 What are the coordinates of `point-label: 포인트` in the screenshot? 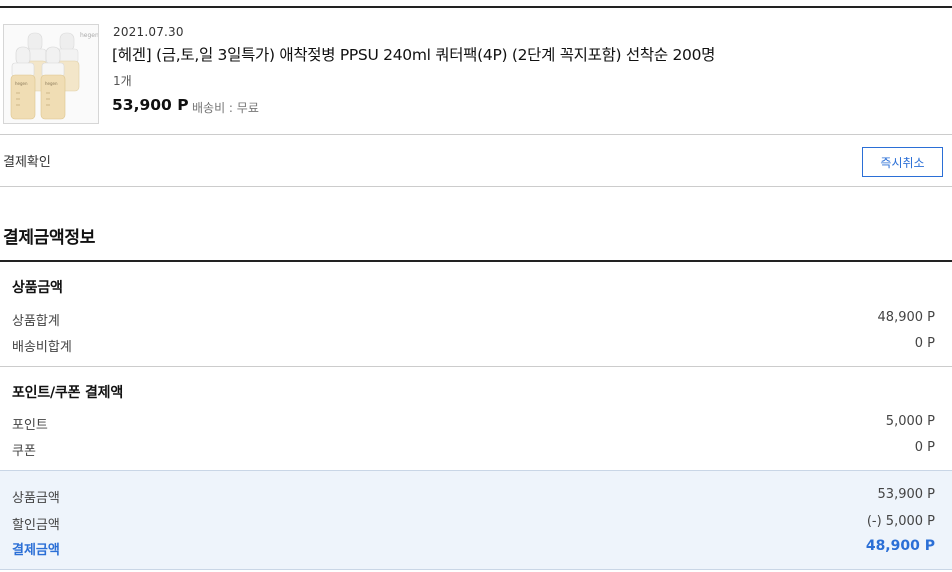 It's located at (30, 425).